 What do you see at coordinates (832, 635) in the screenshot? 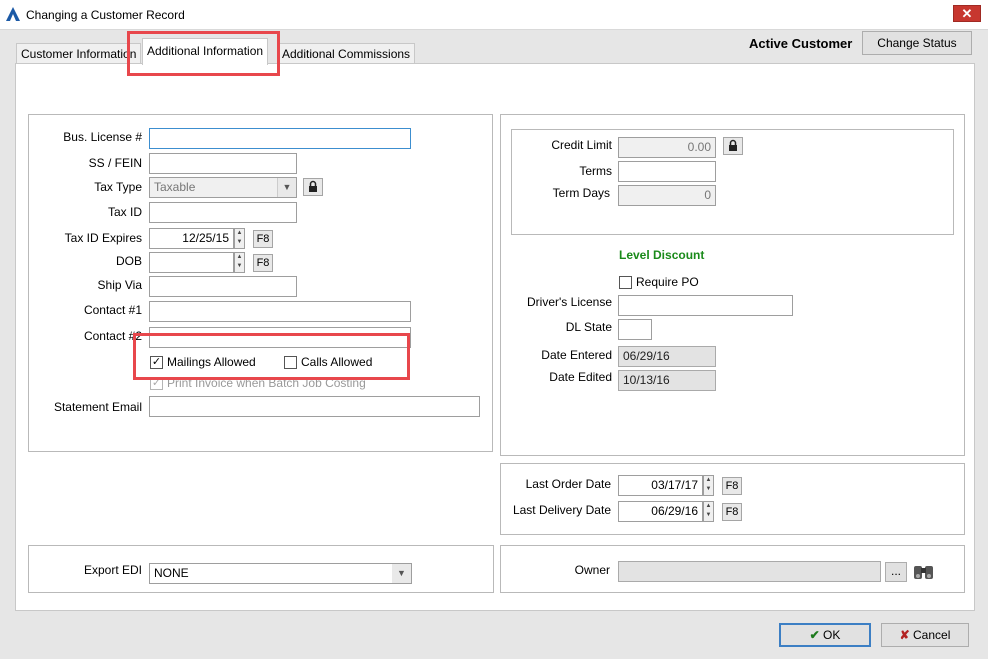
I see `ok-label: OK` at bounding box center [832, 635].